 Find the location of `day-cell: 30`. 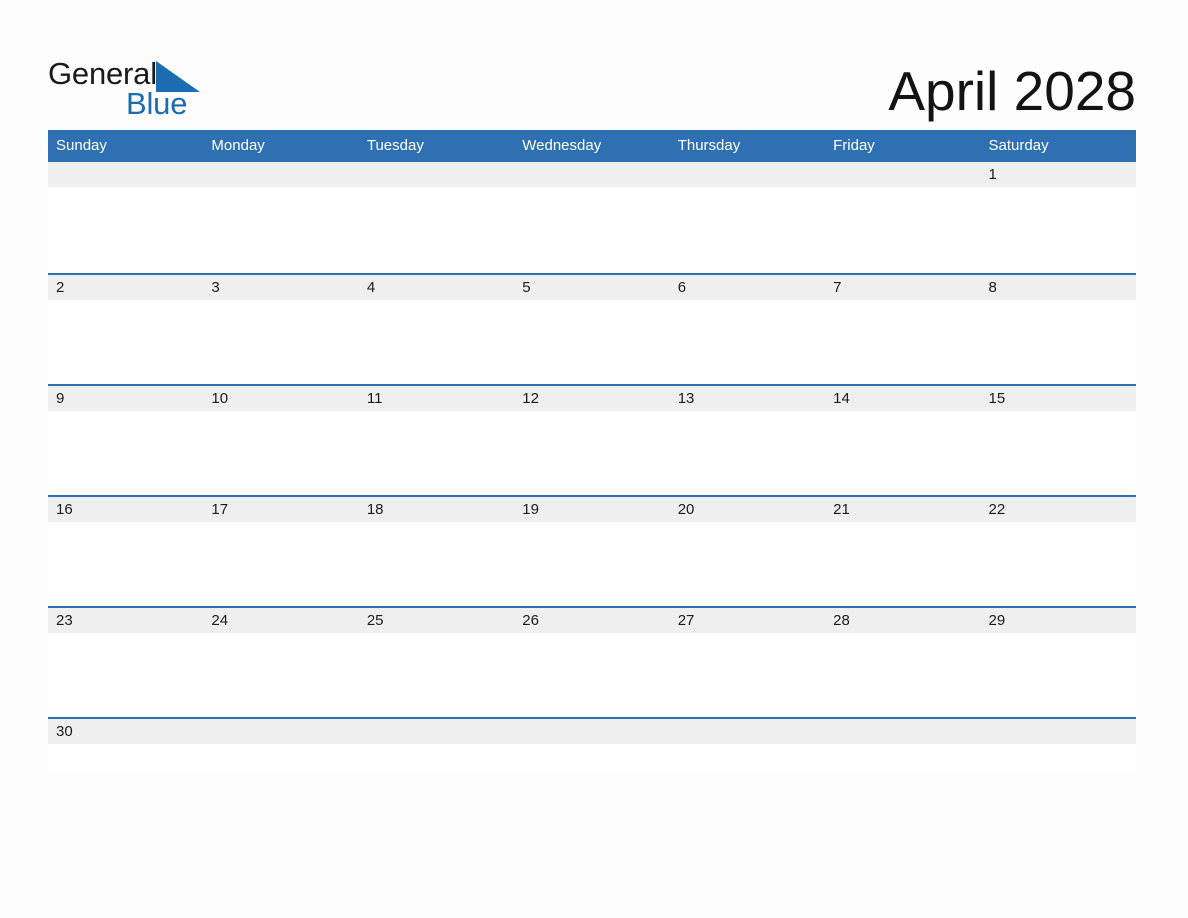

day-cell: 30 is located at coordinates (125, 731).